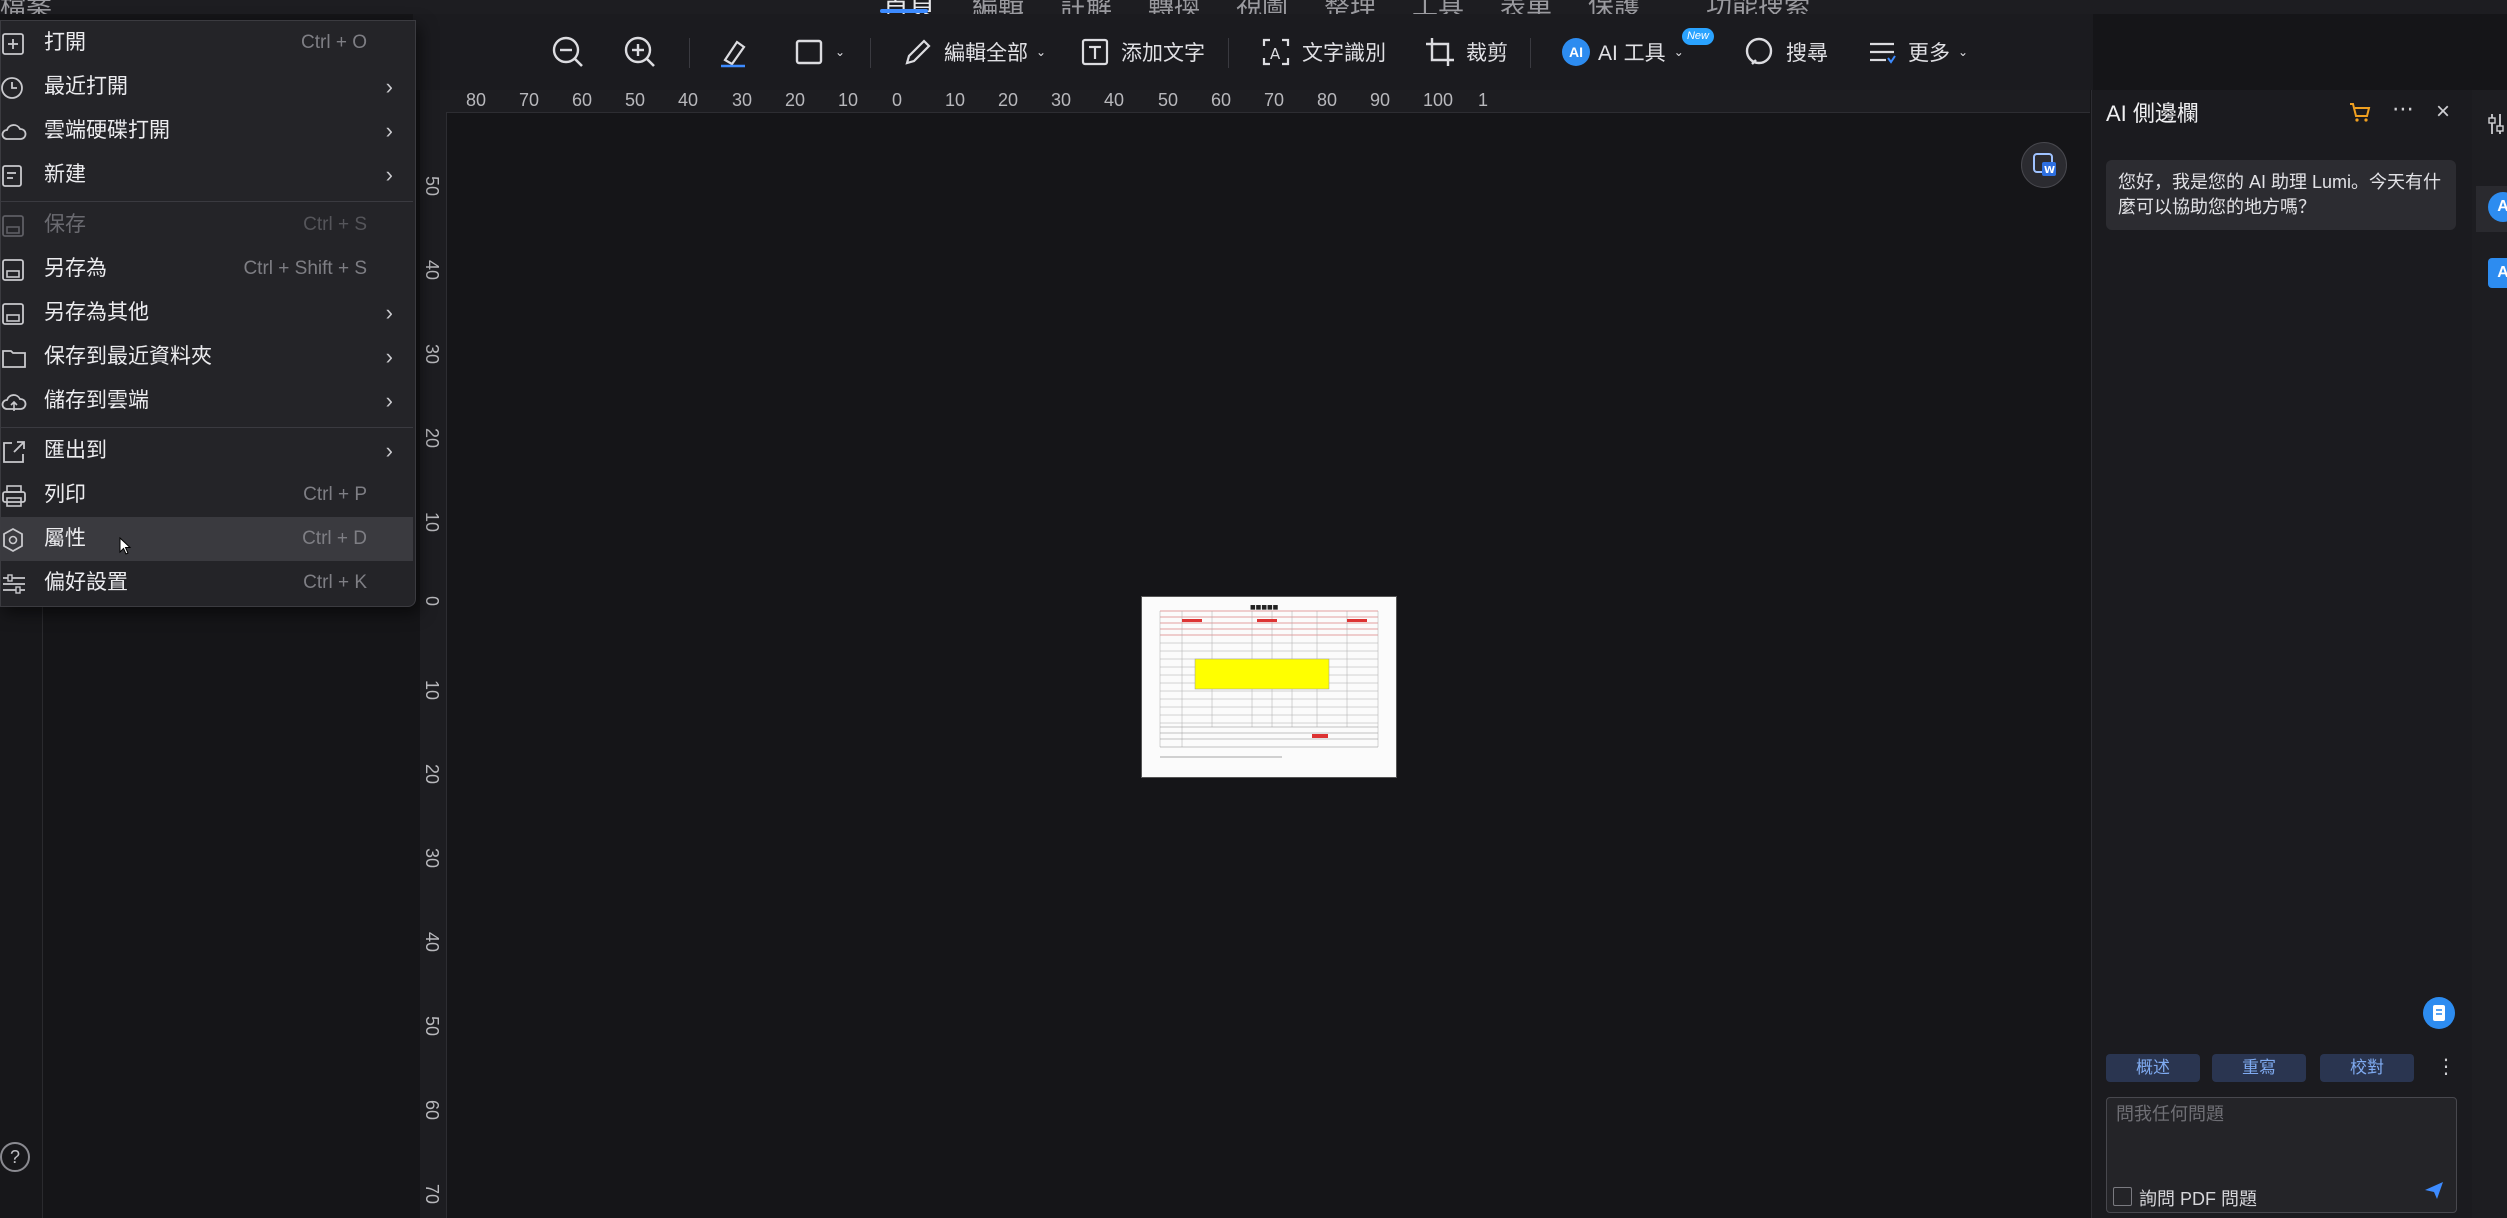  What do you see at coordinates (2259, 1068) in the screenshot?
I see `chip-rewrite: 重寫` at bounding box center [2259, 1068].